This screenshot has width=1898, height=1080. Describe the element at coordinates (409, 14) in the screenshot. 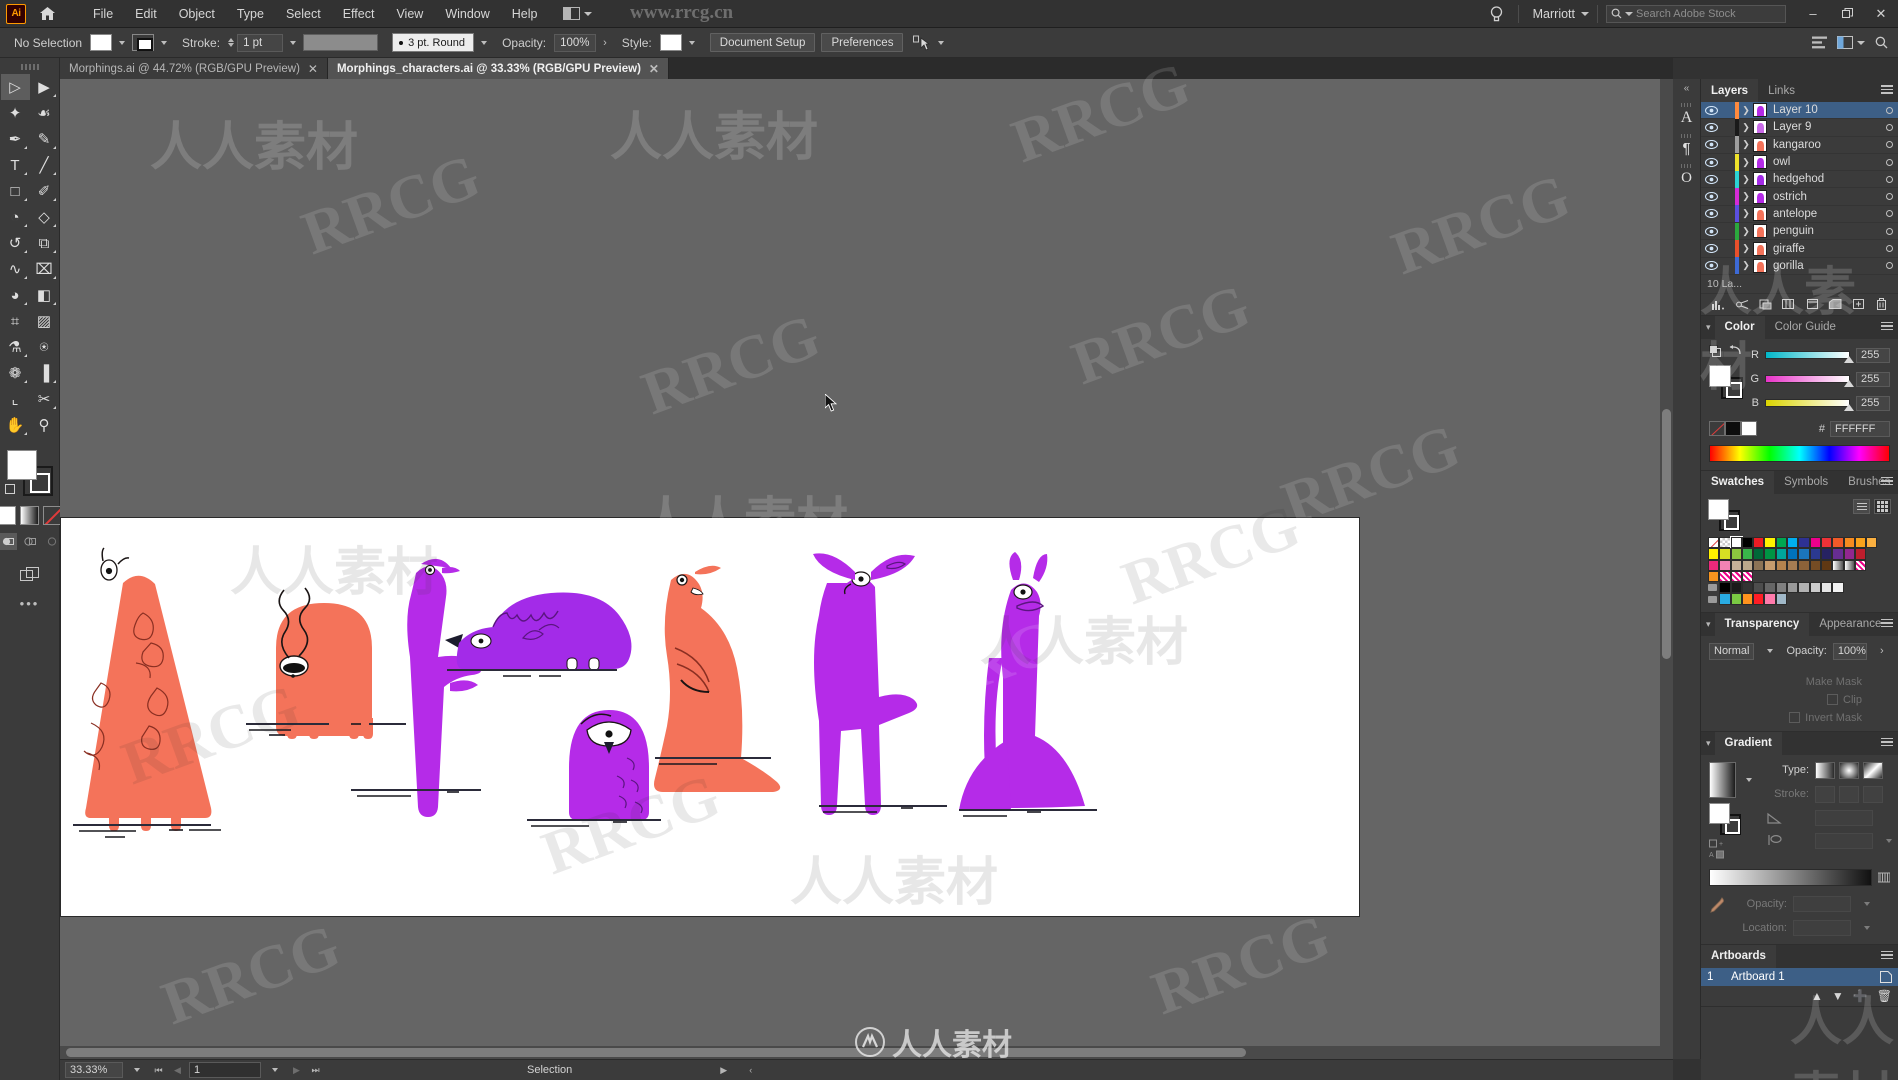

I see `menu-view: View` at that location.